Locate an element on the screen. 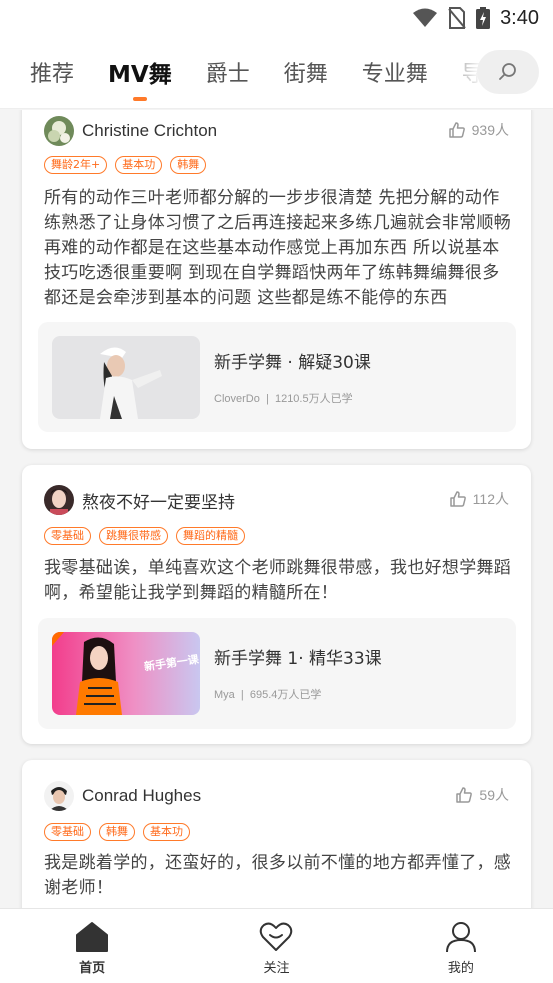  tag-list: 舞龄2年+ 基本功 韩舞 is located at coordinates (125, 165).